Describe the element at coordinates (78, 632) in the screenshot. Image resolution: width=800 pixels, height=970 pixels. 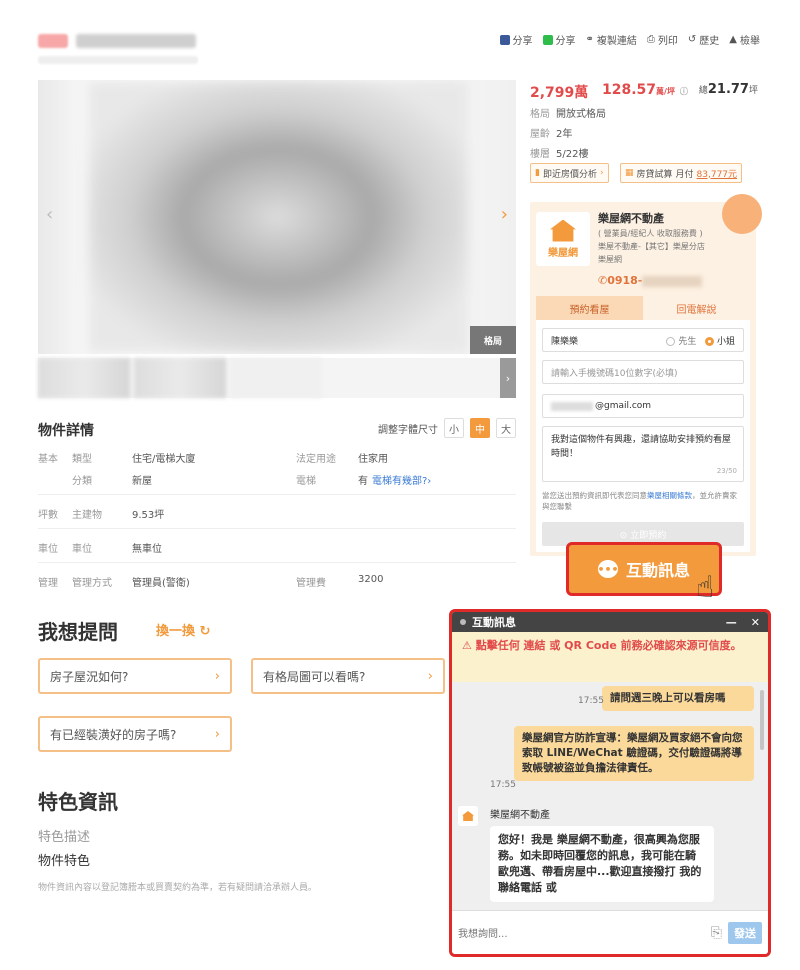
I see `questions-title: 我想提問` at that location.